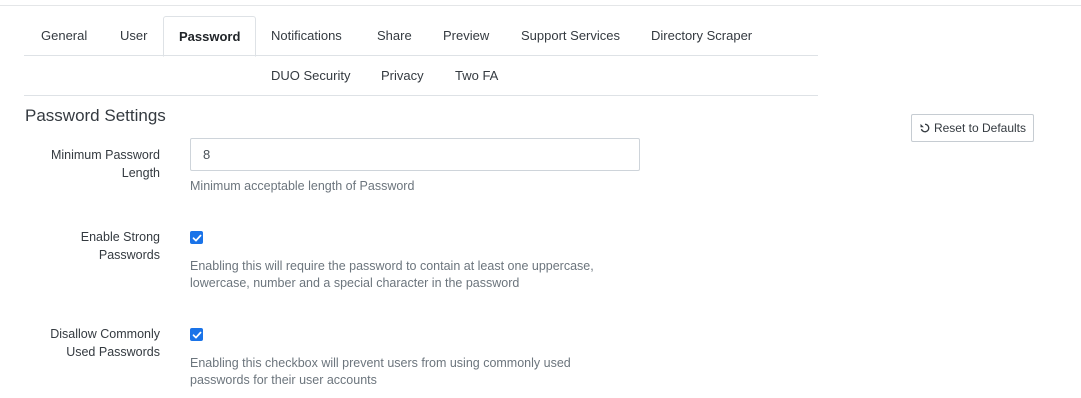 The width and height of the screenshot is (1081, 398). What do you see at coordinates (394, 36) in the screenshot?
I see `tab-share: Share` at bounding box center [394, 36].